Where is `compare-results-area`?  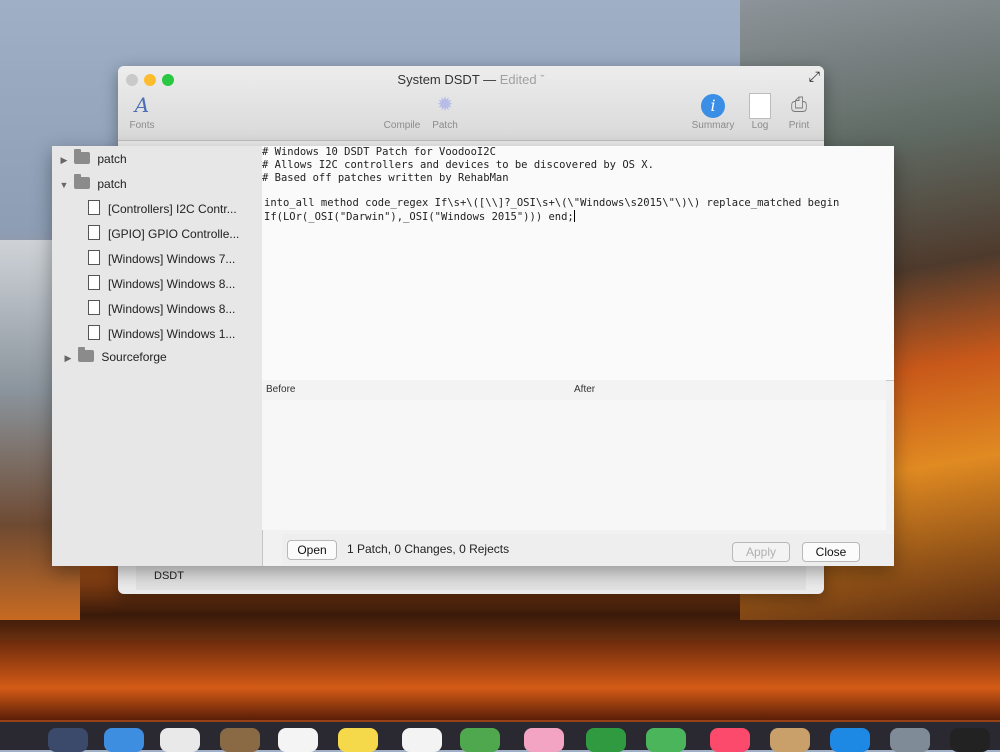
compare-results-area is located at coordinates (574, 465).